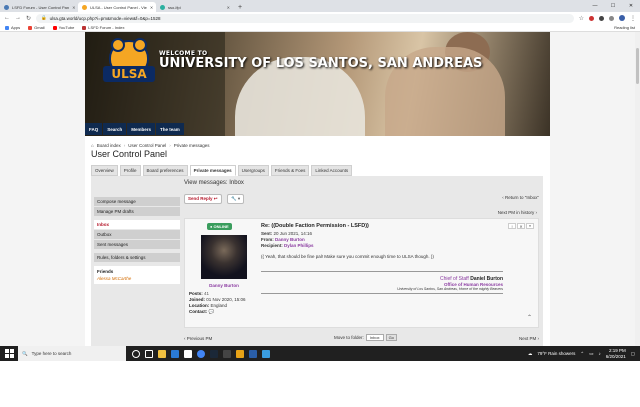  I want to click on favicon-icon, so click(162, 7).